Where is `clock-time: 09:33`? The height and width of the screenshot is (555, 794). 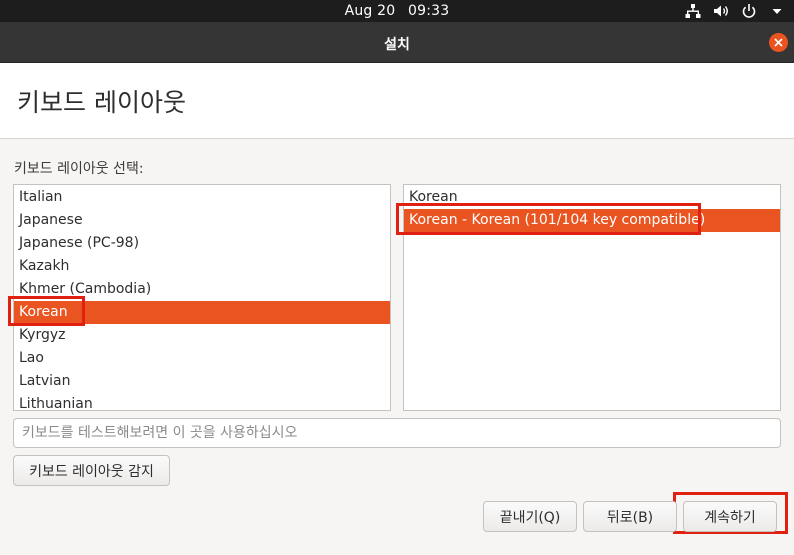
clock-time: 09:33 is located at coordinates (429, 11).